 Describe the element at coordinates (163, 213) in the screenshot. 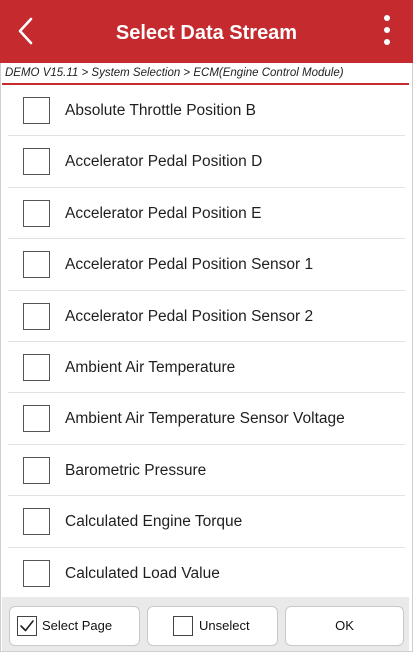

I see `item-label: Accelerator Pedal Position E` at that location.